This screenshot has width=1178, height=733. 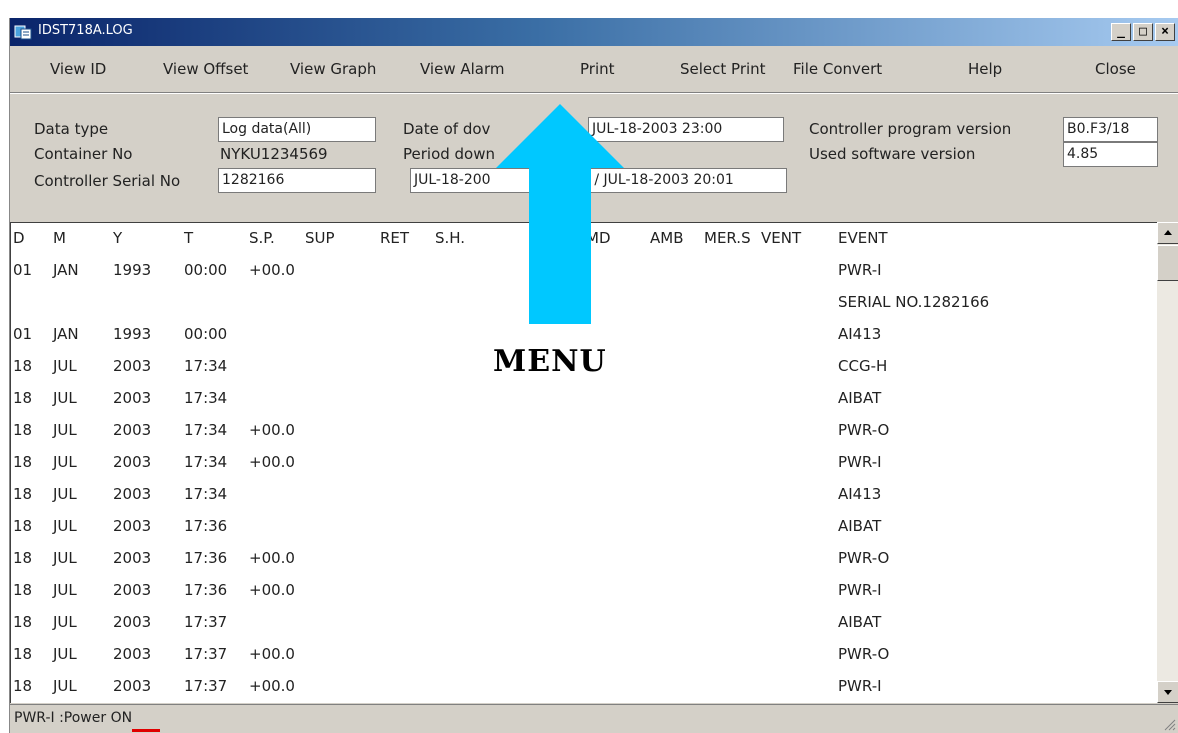 I want to click on minimize-button: _, so click(x=1121, y=32).